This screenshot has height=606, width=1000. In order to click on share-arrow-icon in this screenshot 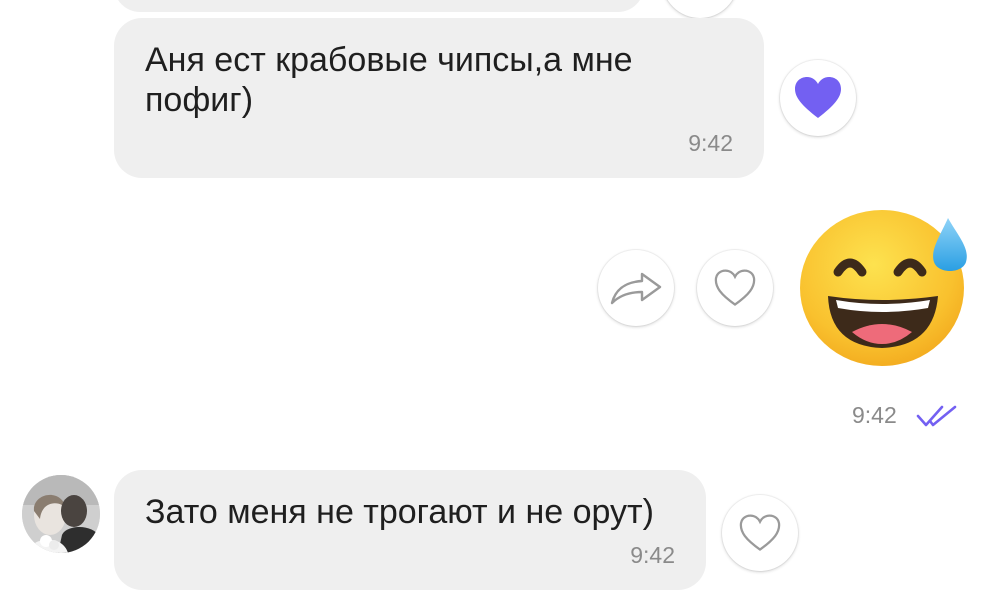, I will do `click(636, 288)`.